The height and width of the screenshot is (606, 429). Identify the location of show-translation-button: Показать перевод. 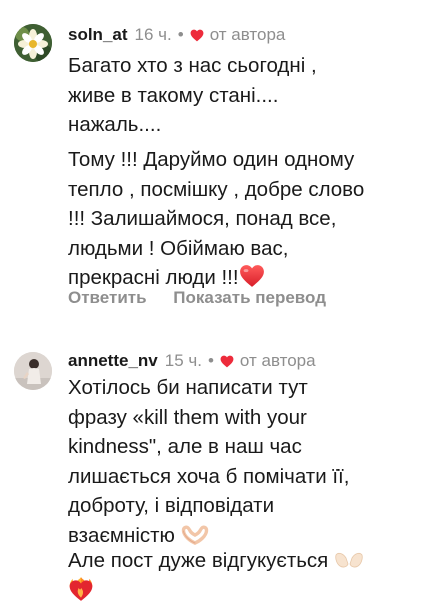
(249, 297).